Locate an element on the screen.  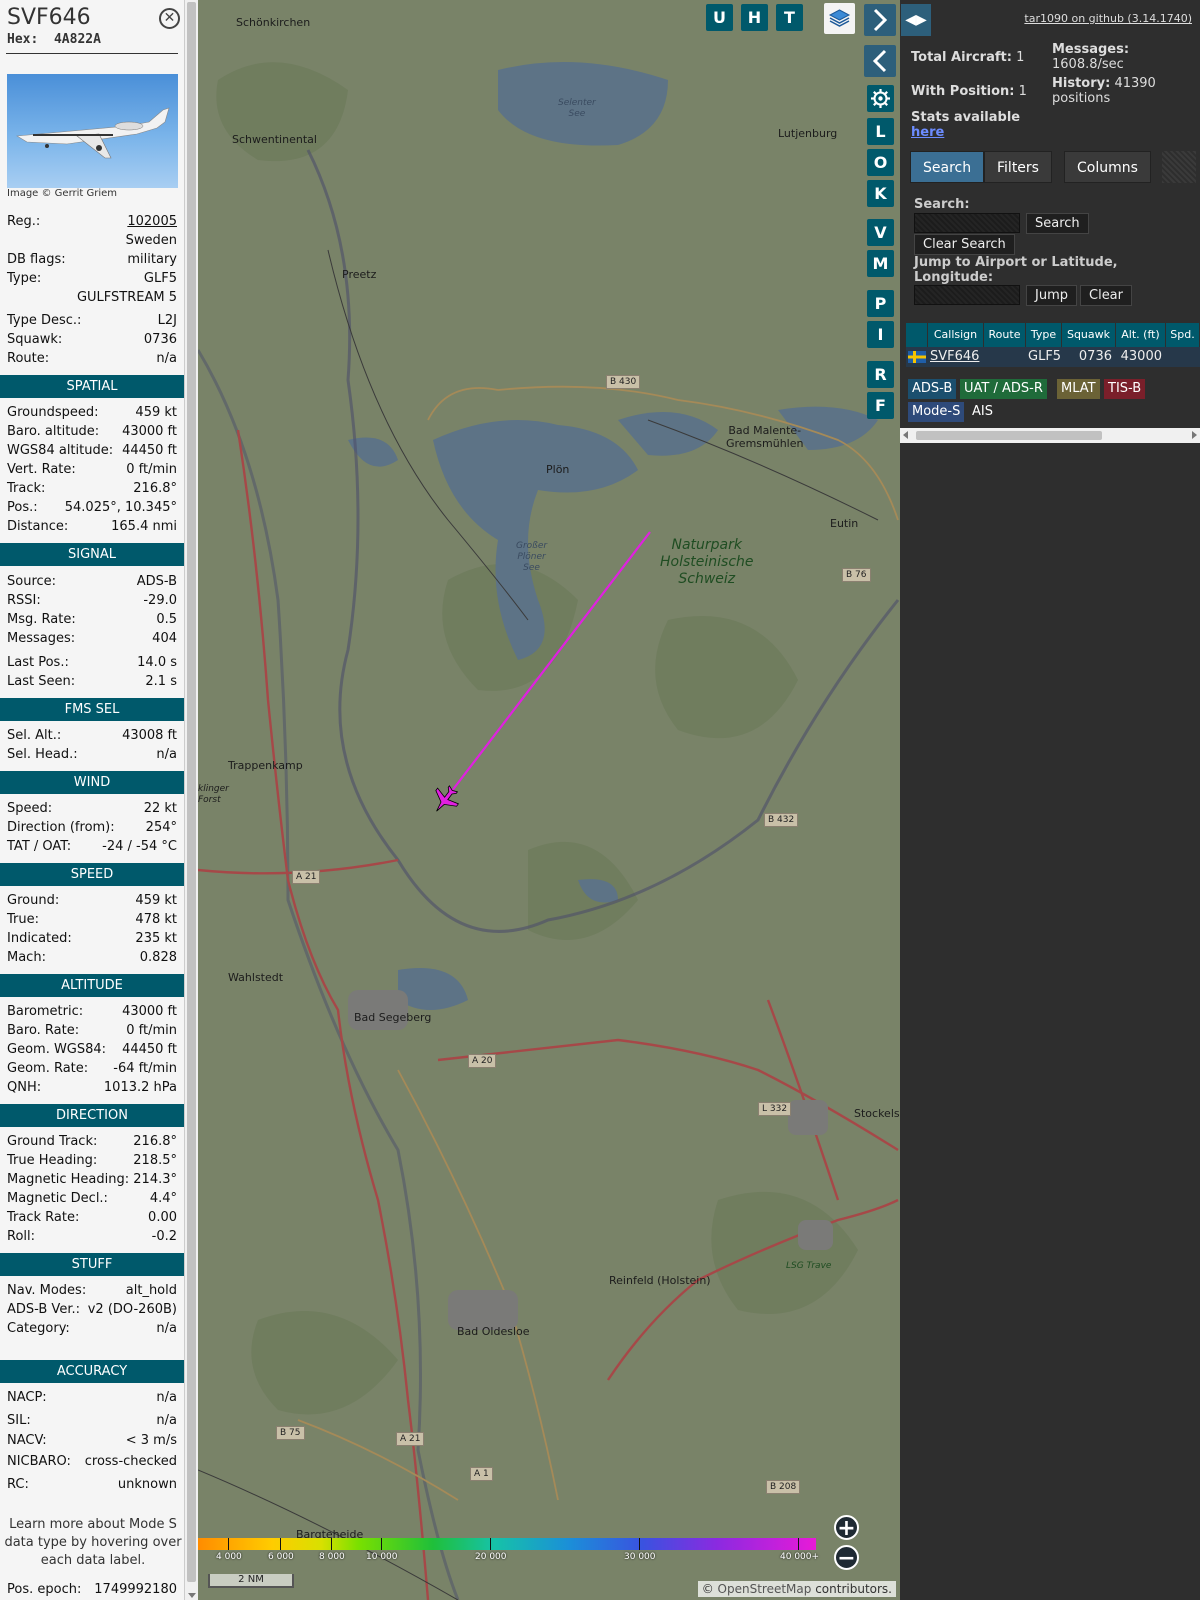
jump-input is located at coordinates (967, 295).